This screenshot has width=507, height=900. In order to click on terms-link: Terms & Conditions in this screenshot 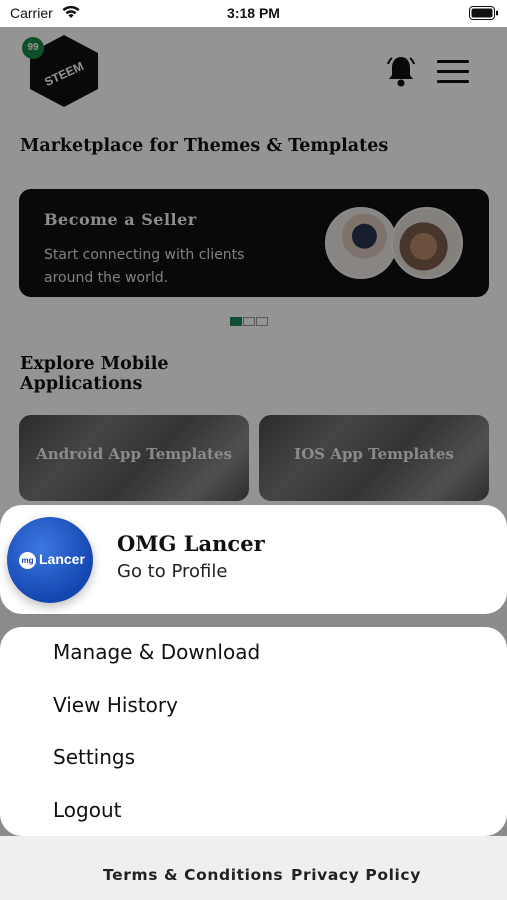, I will do `click(193, 875)`.